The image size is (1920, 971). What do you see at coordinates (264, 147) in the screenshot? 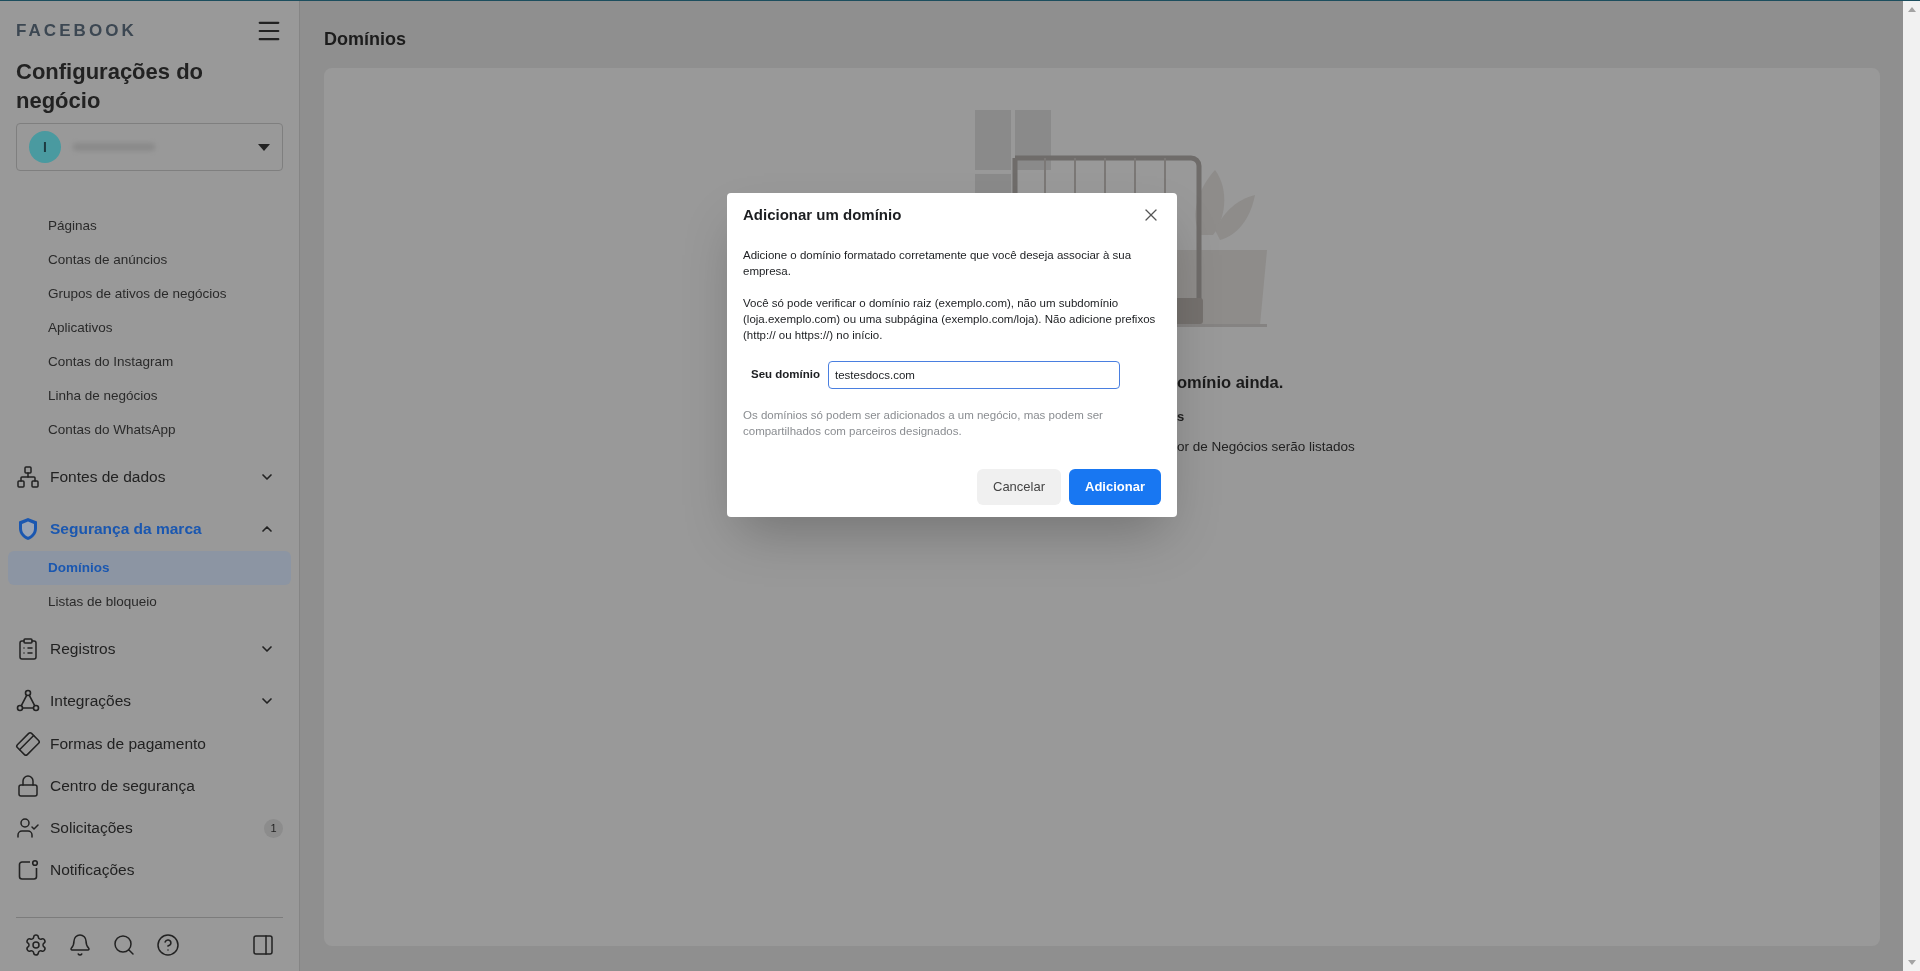
I see `caret-icon` at bounding box center [264, 147].